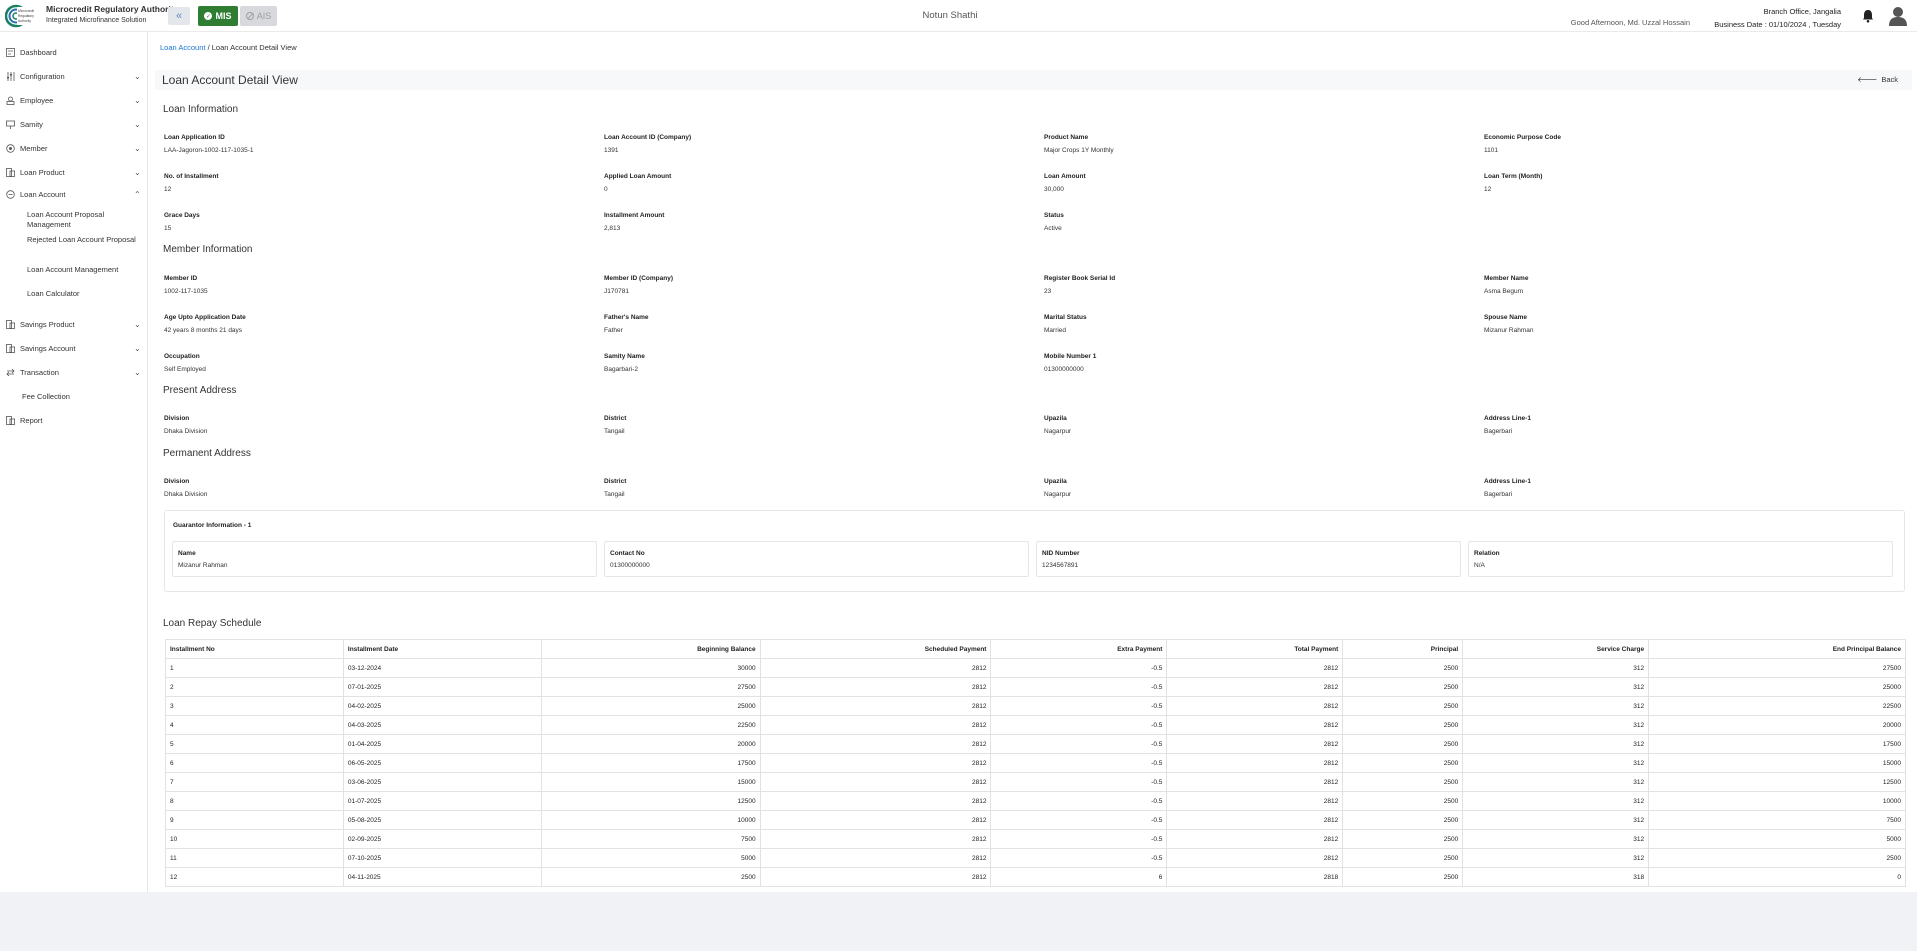 Image resolution: width=1917 pixels, height=951 pixels. I want to click on field-loan-amount: Loan Amount 30,000, so click(1254, 183).